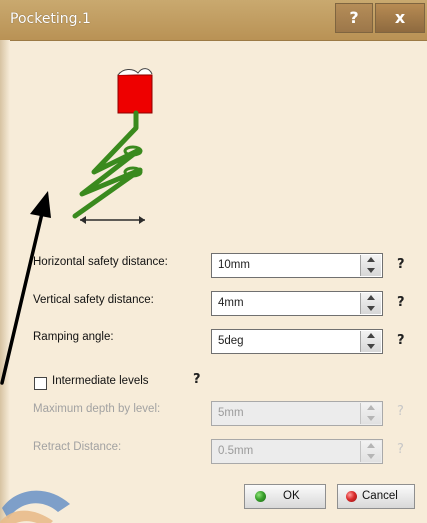 Image resolution: width=427 pixels, height=523 pixels. What do you see at coordinates (297, 451) in the screenshot?
I see `retract-distance-field: 0.5mm` at bounding box center [297, 451].